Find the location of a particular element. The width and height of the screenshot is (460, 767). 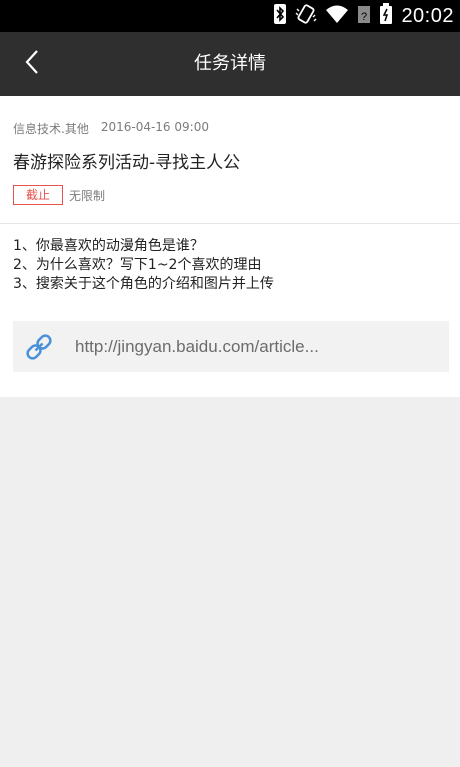

limit-text: 无限制 is located at coordinates (87, 195).